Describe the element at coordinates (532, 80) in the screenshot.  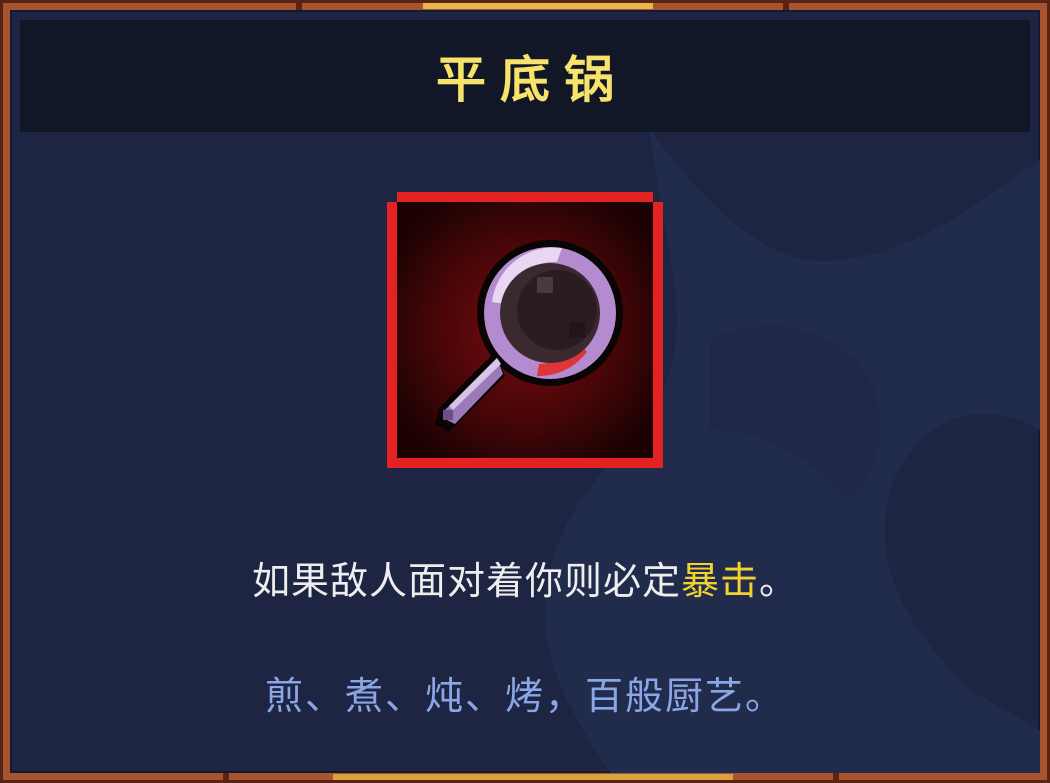
I see `item-name: 平底锅` at that location.